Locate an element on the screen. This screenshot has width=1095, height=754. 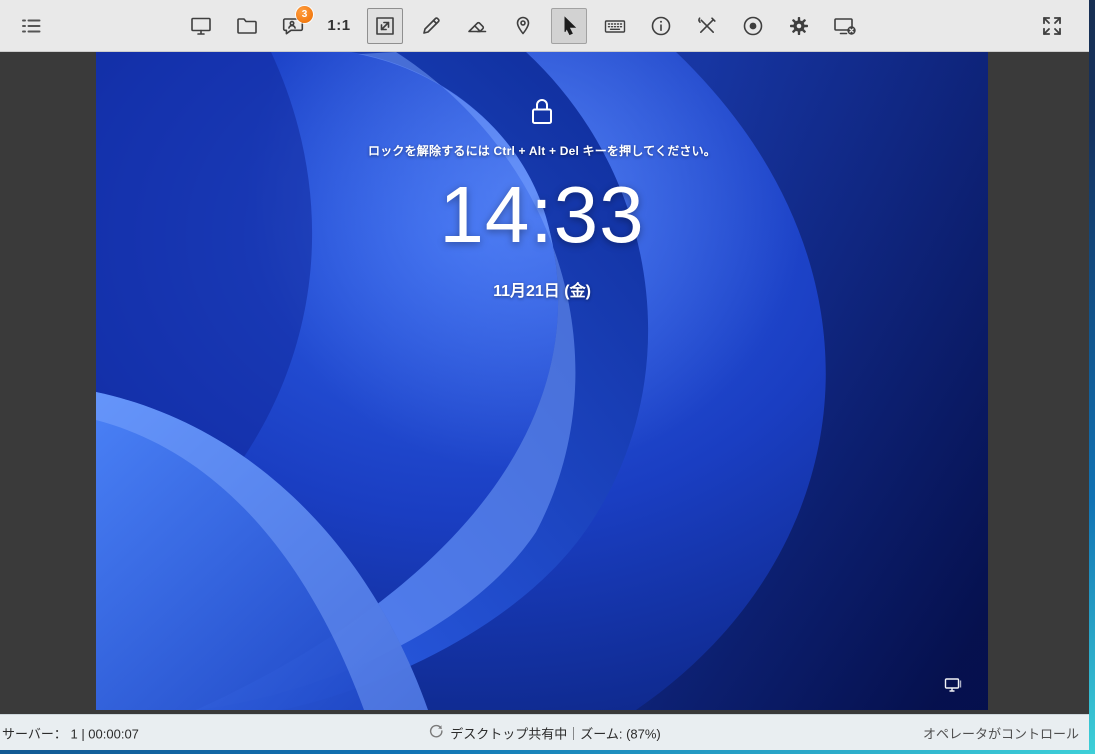
gear-icon is located at coordinates (799, 26).